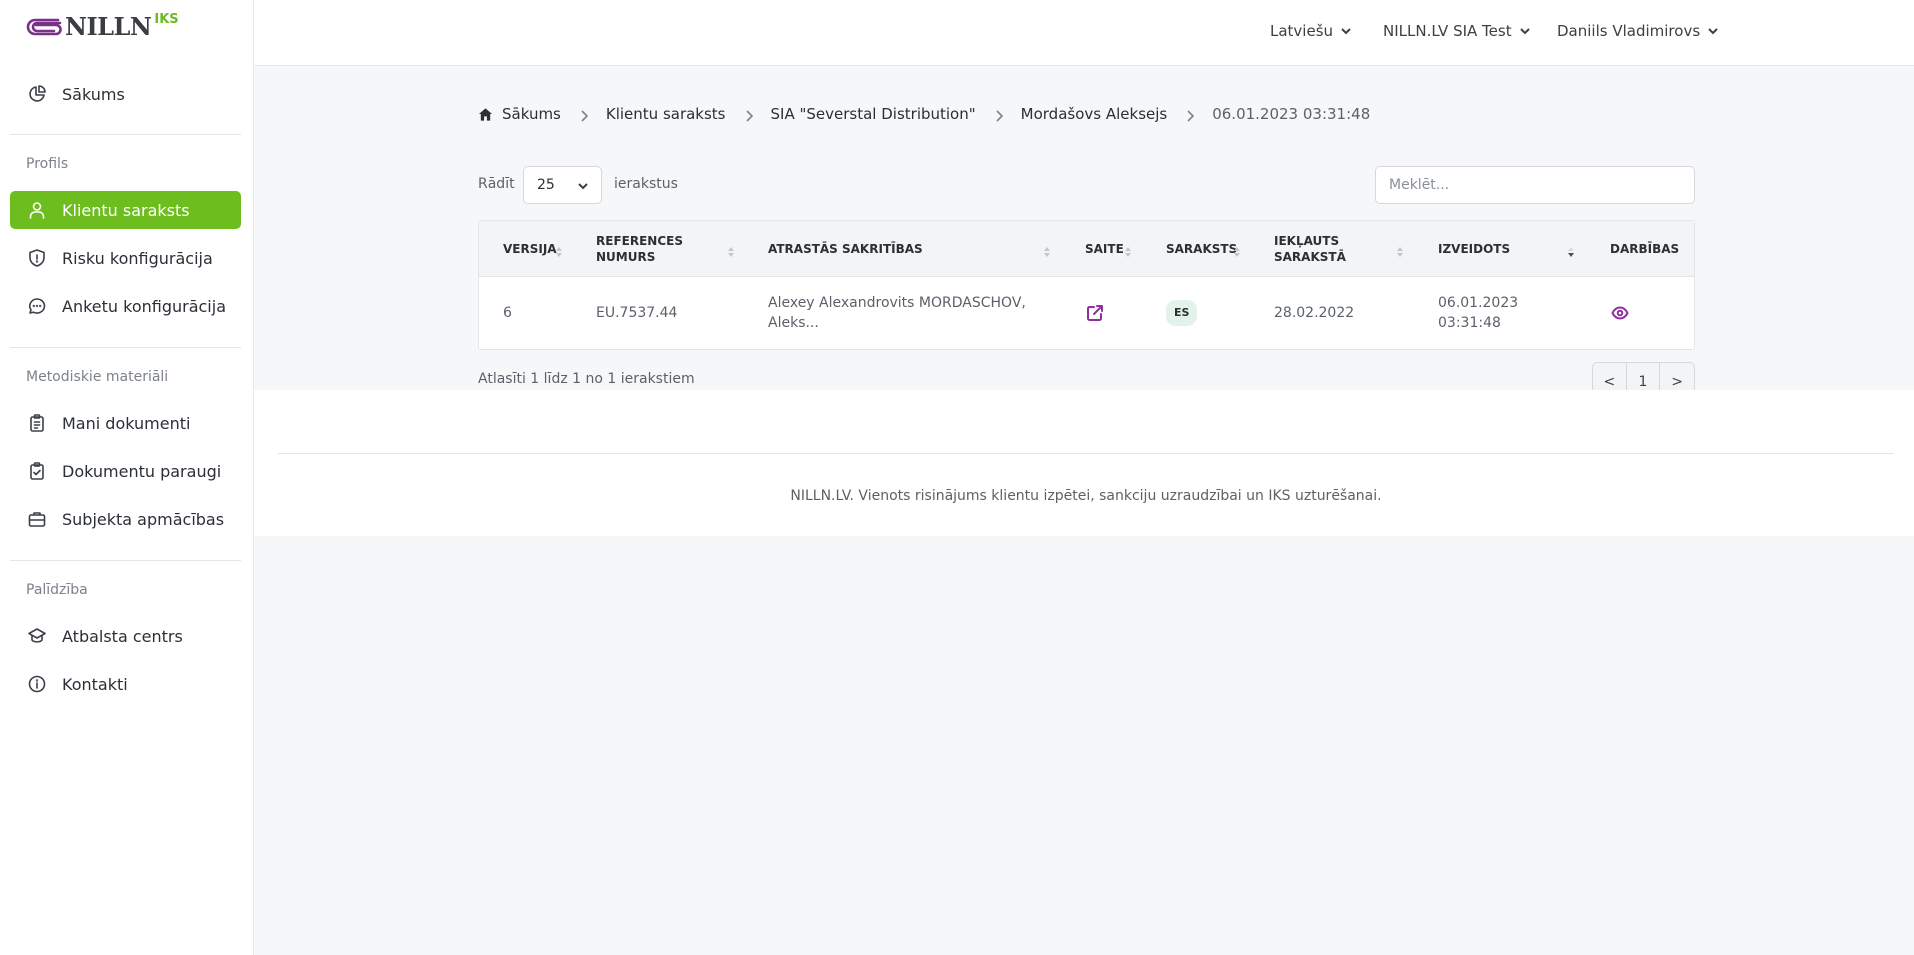 This screenshot has height=955, width=1914. I want to click on search-input, so click(1535, 185).